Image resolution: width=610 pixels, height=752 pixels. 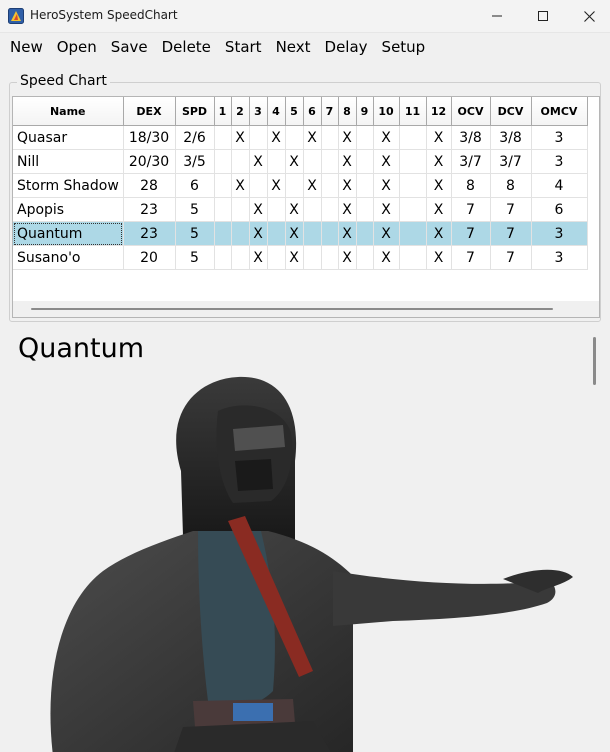 I want to click on table-cell: 4, so click(x=559, y=185).